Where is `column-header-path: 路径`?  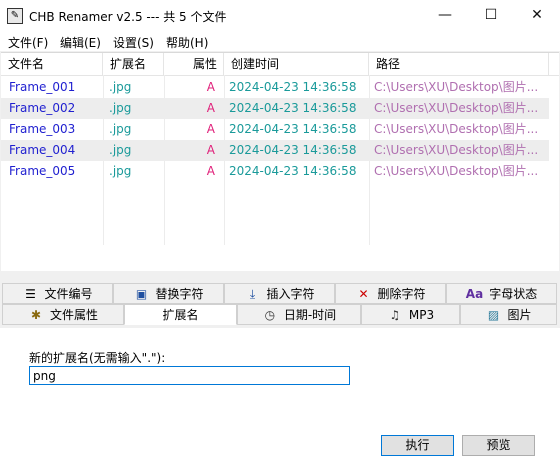
column-header-path: 路径 is located at coordinates (459, 64).